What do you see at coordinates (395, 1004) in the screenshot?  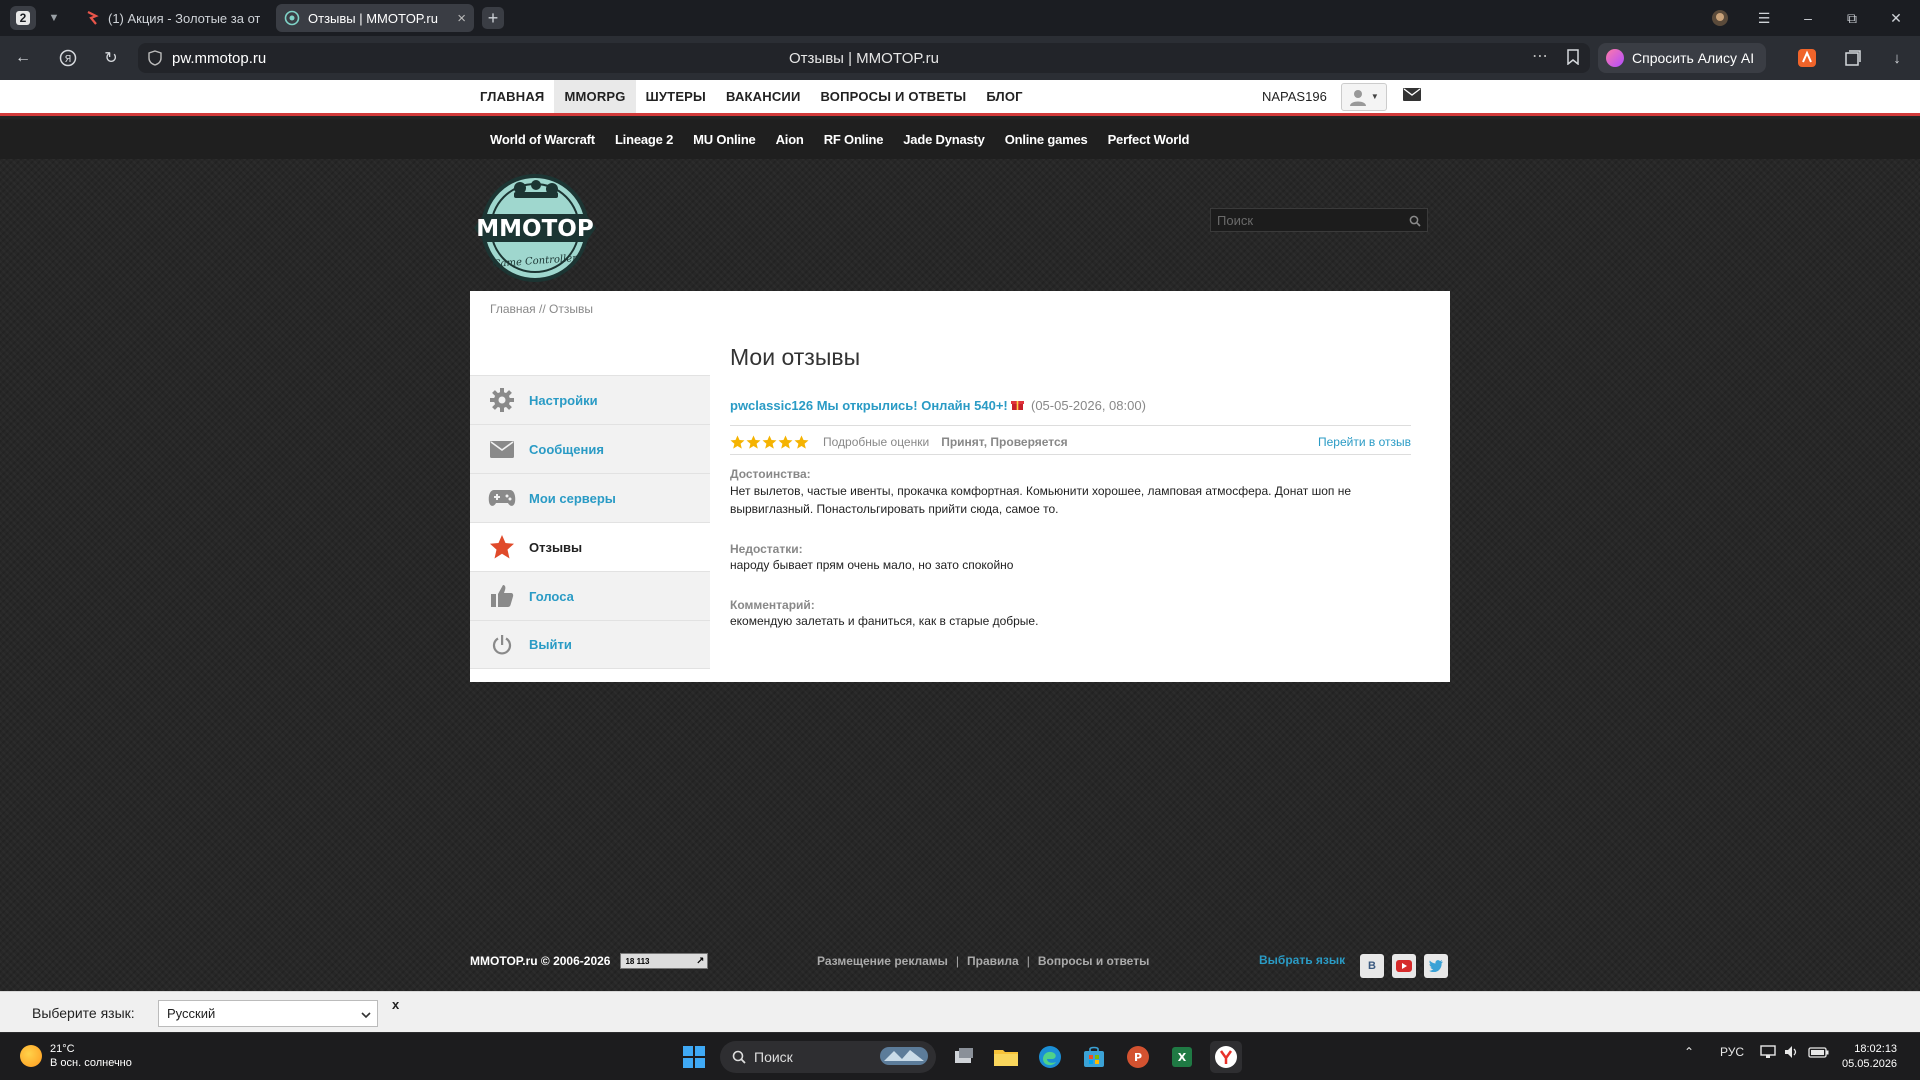 I see `language-bar-close-button: x` at bounding box center [395, 1004].